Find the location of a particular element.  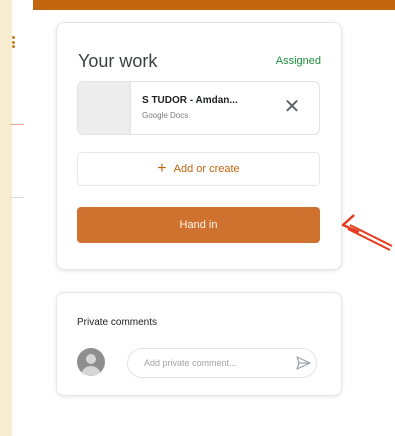

add-or-create-button: + Add or create is located at coordinates (198, 169).